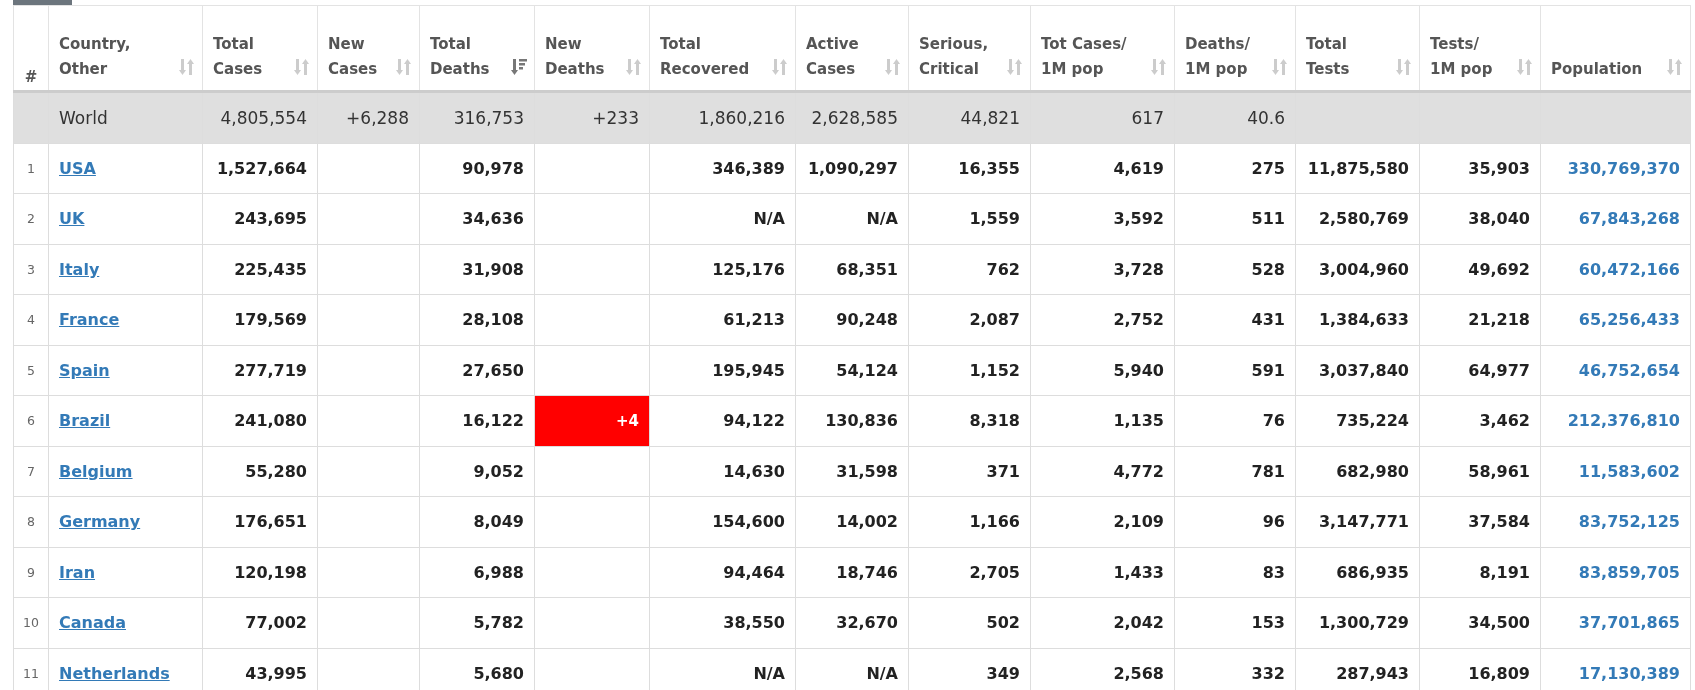 This screenshot has height=690, width=1695. What do you see at coordinates (1363, 269) in the screenshot?
I see `table-cell: 3,004,960` at bounding box center [1363, 269].